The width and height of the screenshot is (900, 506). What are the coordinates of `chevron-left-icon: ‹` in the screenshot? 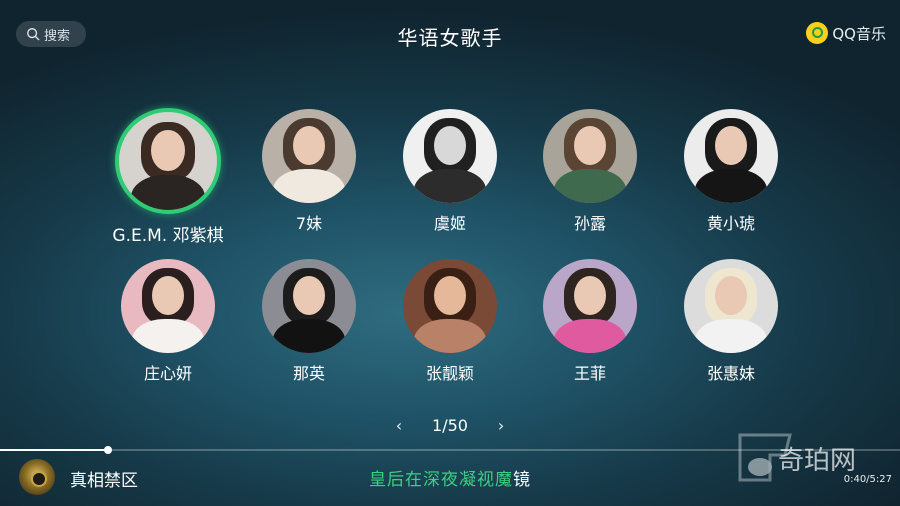 It's located at (399, 425).